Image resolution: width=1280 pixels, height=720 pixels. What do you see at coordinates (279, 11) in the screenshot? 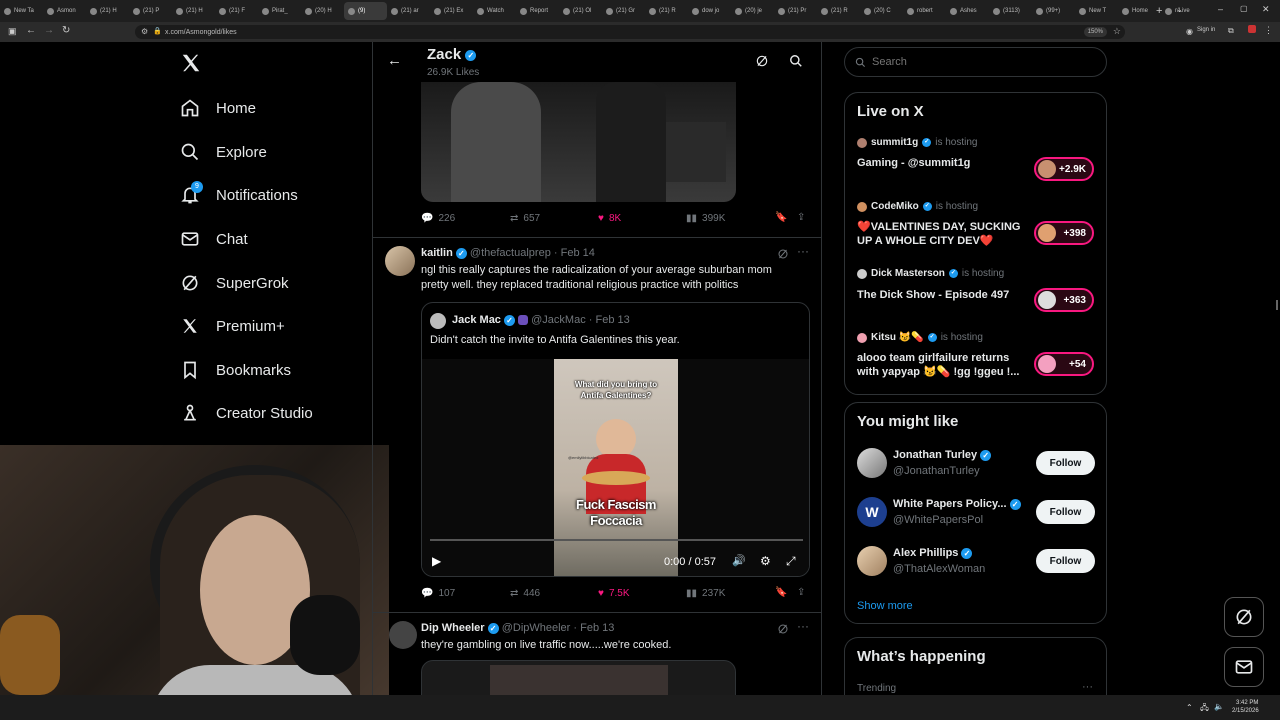
I see `browser-tab: Pirat_` at bounding box center [279, 11].